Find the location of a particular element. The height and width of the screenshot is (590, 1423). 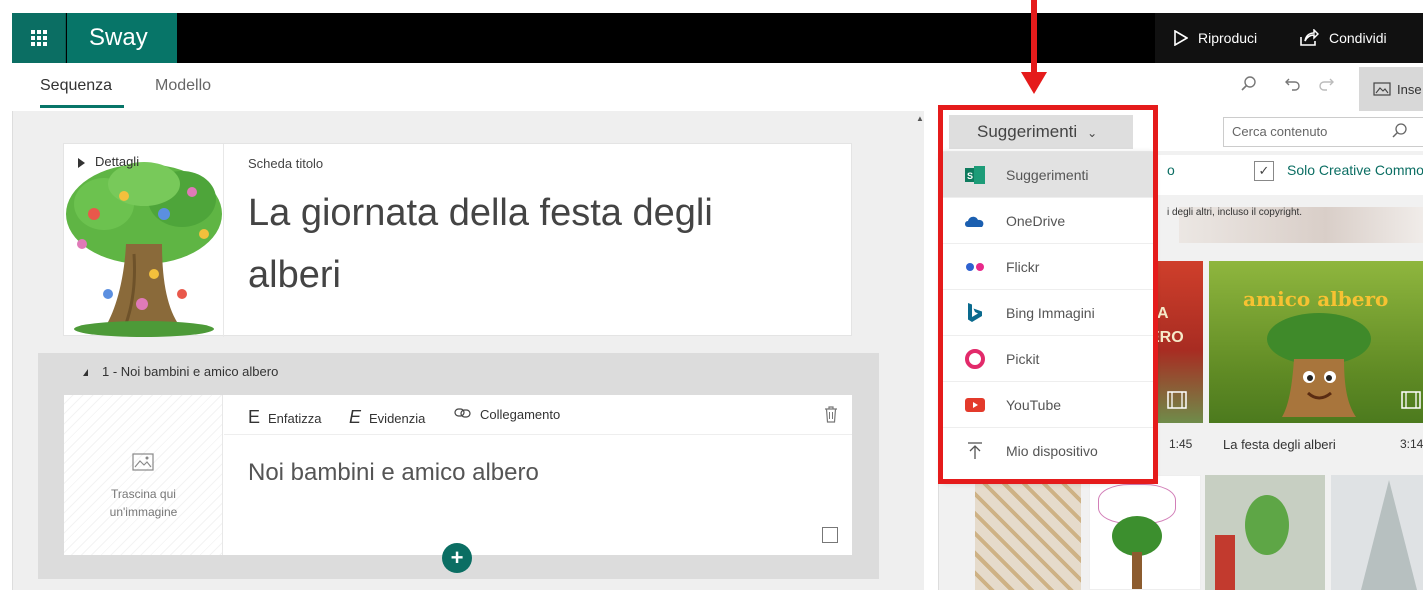

insert-label: Inse is located at coordinates (1409, 89).